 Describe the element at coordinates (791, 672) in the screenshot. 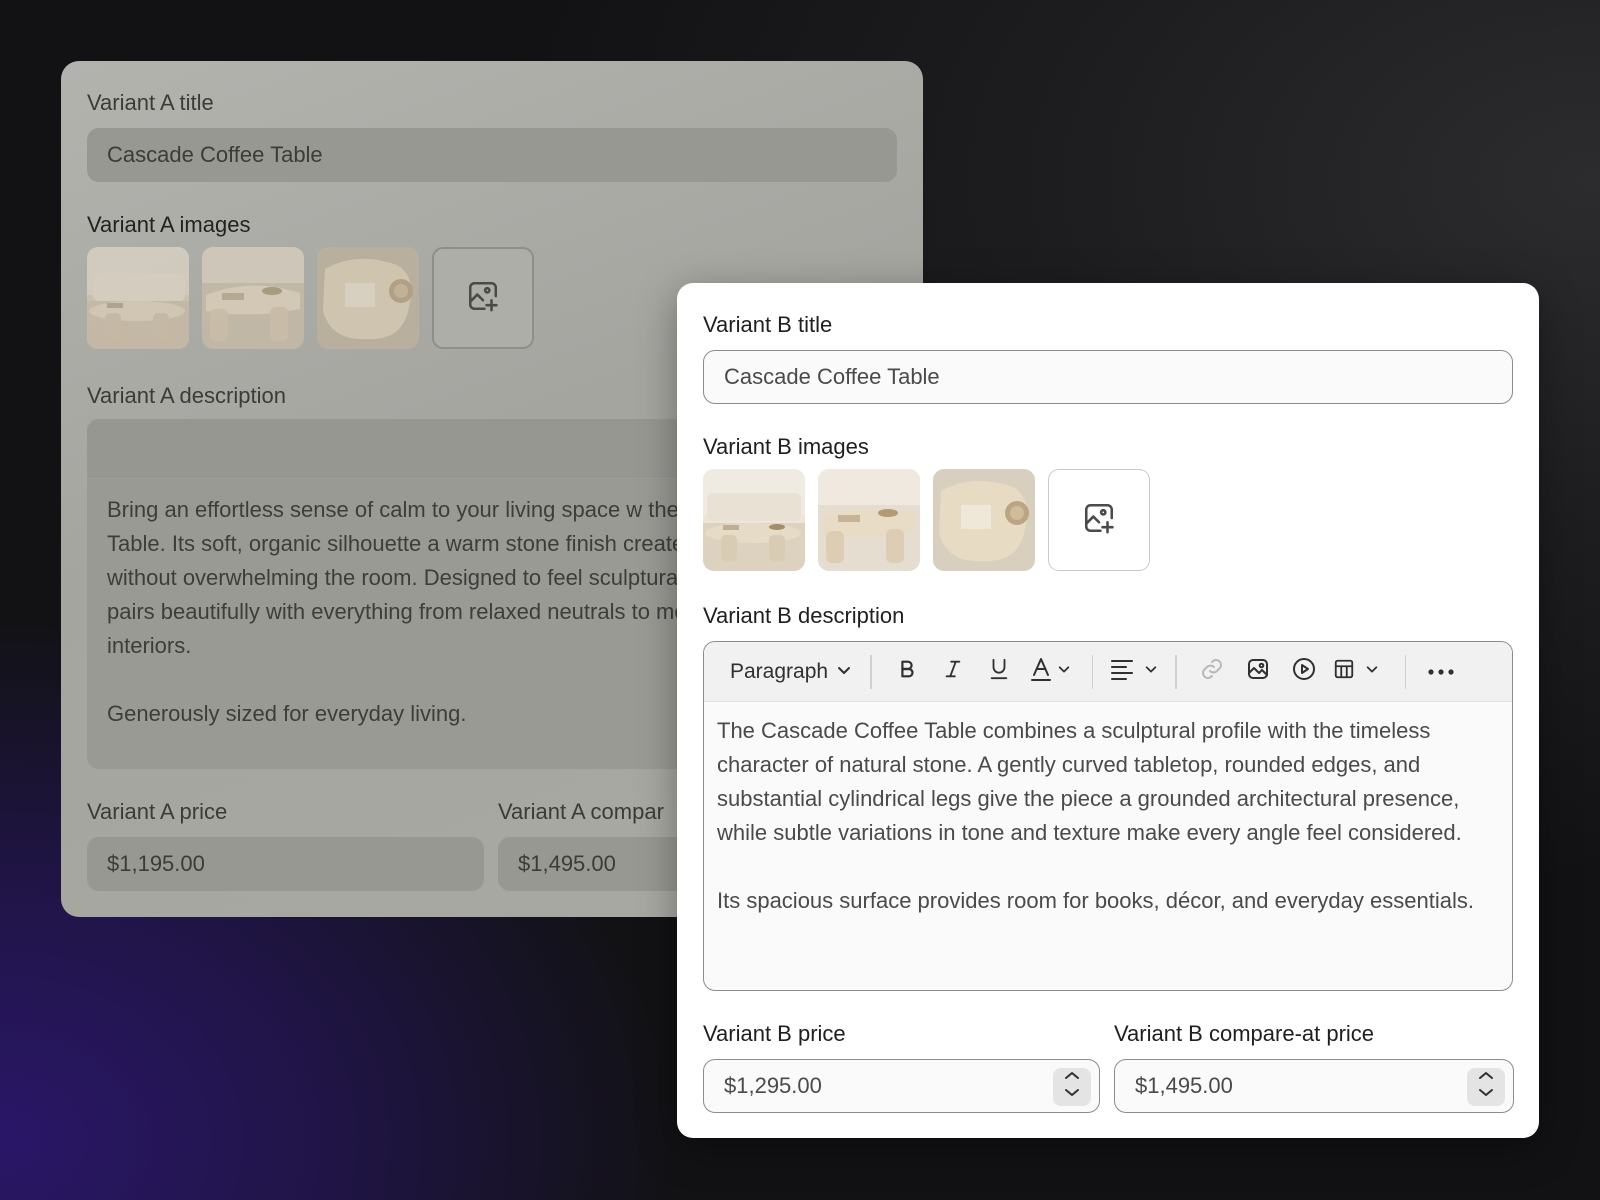

I see `paragraph-style-dropdown: Paragraph` at that location.